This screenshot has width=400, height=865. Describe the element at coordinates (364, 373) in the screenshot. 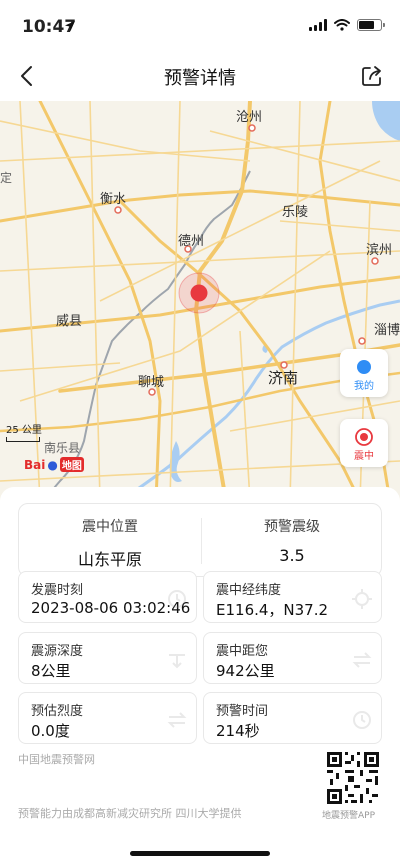

I see `my-location-button: 我的` at that location.